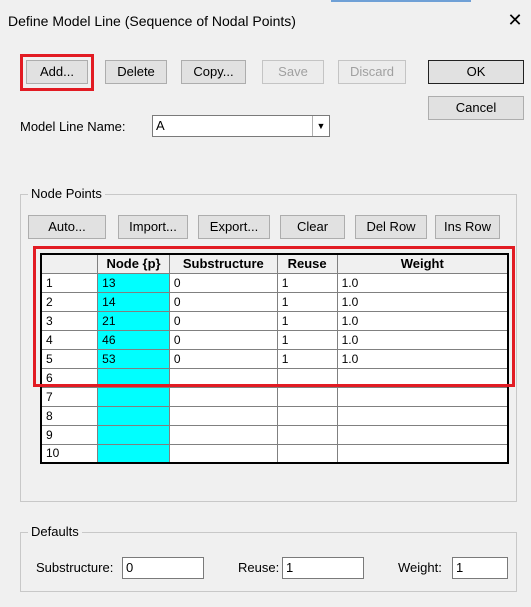 The image size is (531, 607). I want to click on model-line-name-label: Model Line Name:, so click(73, 126).